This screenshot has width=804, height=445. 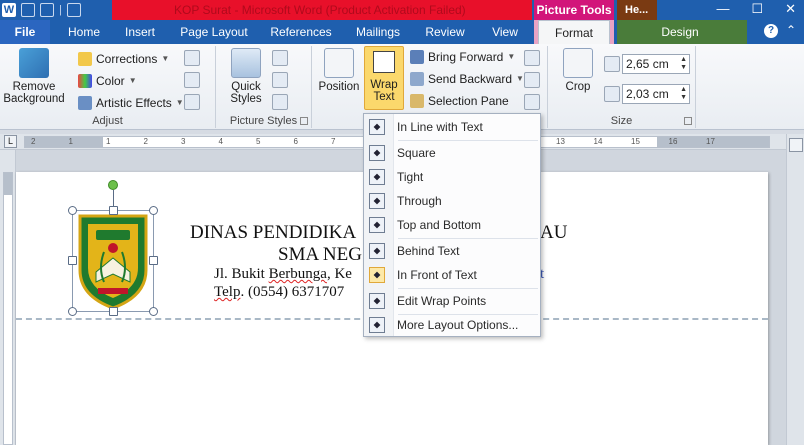 What do you see at coordinates (113, 210) in the screenshot?
I see `resize-handle-top` at bounding box center [113, 210].